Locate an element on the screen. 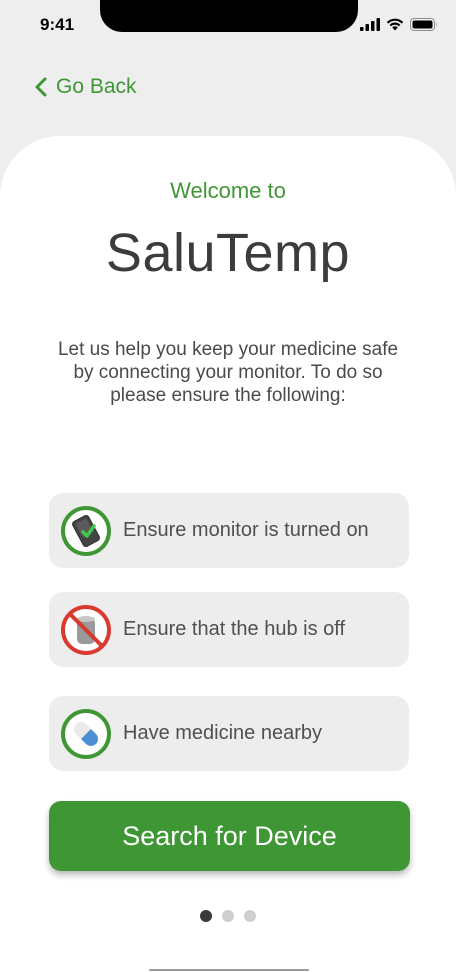  medicine-icon is located at coordinates (86, 734).